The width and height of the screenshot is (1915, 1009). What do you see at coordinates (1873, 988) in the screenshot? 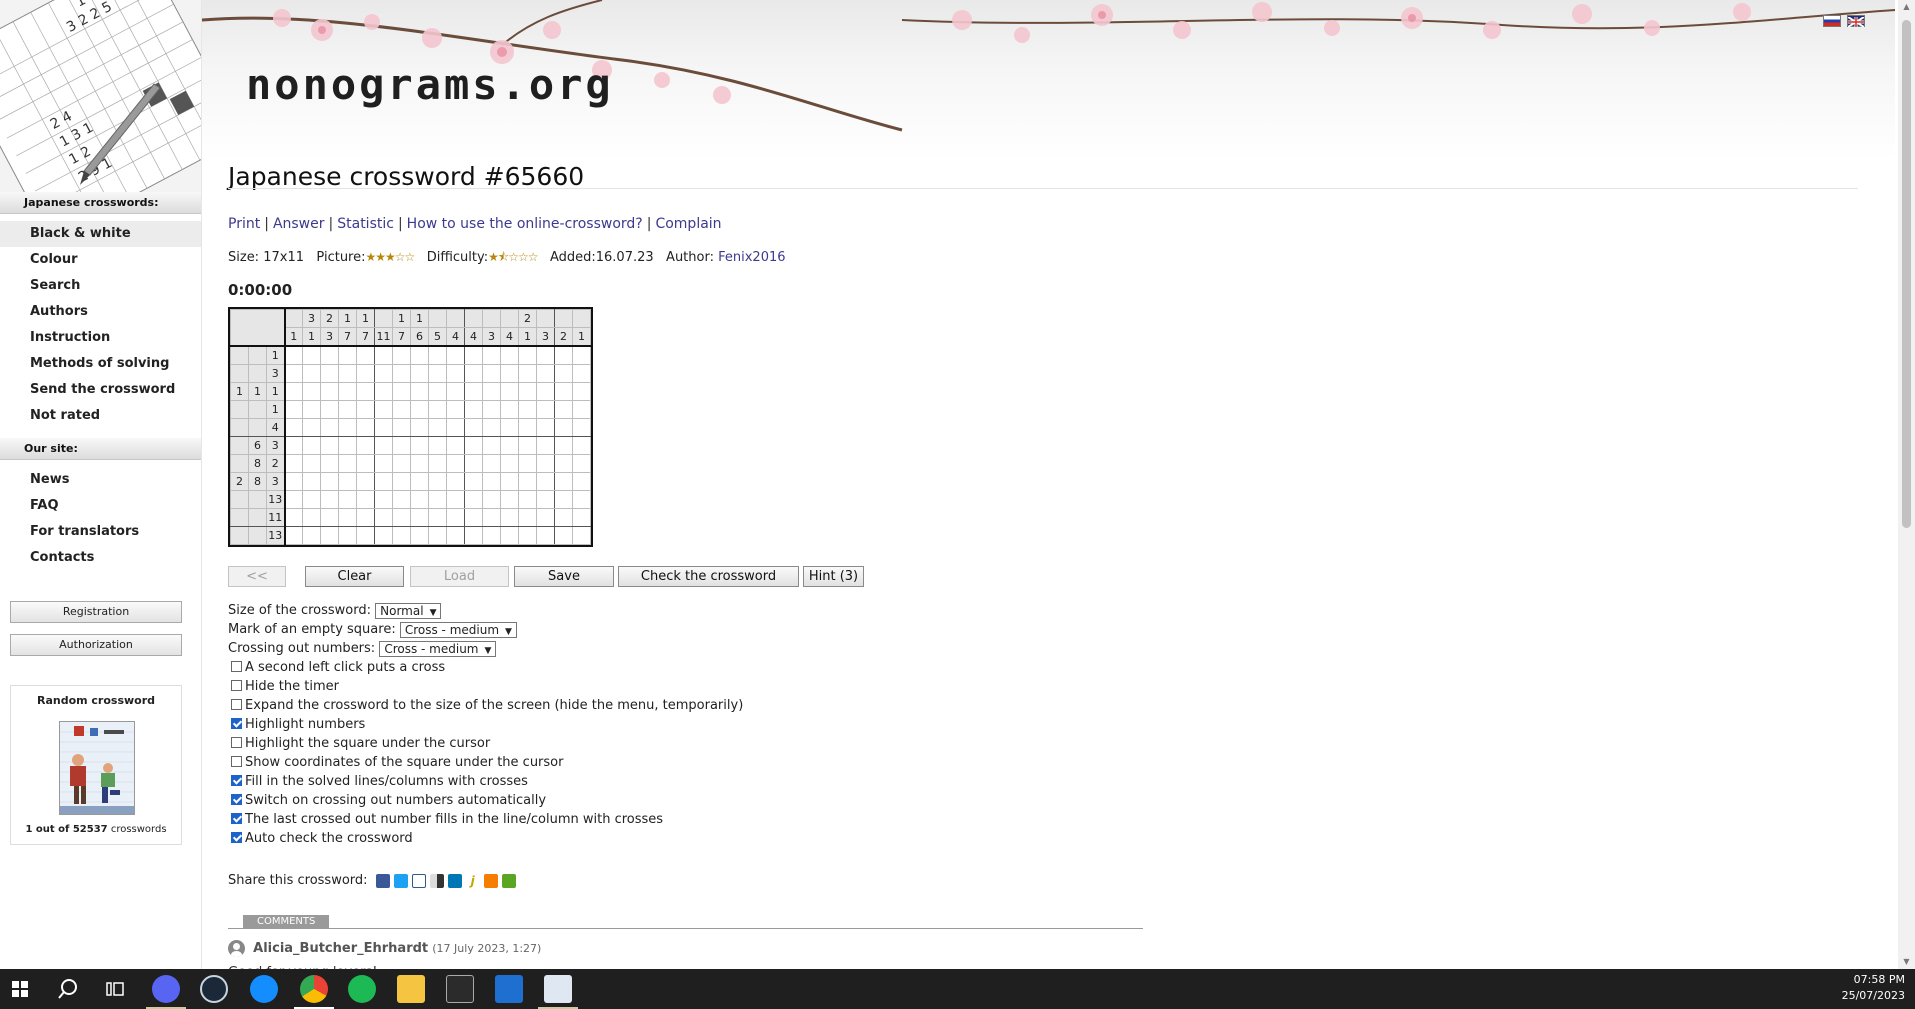
I see `taskbar-clock: 07:58 PM 25/07/2023` at bounding box center [1873, 988].